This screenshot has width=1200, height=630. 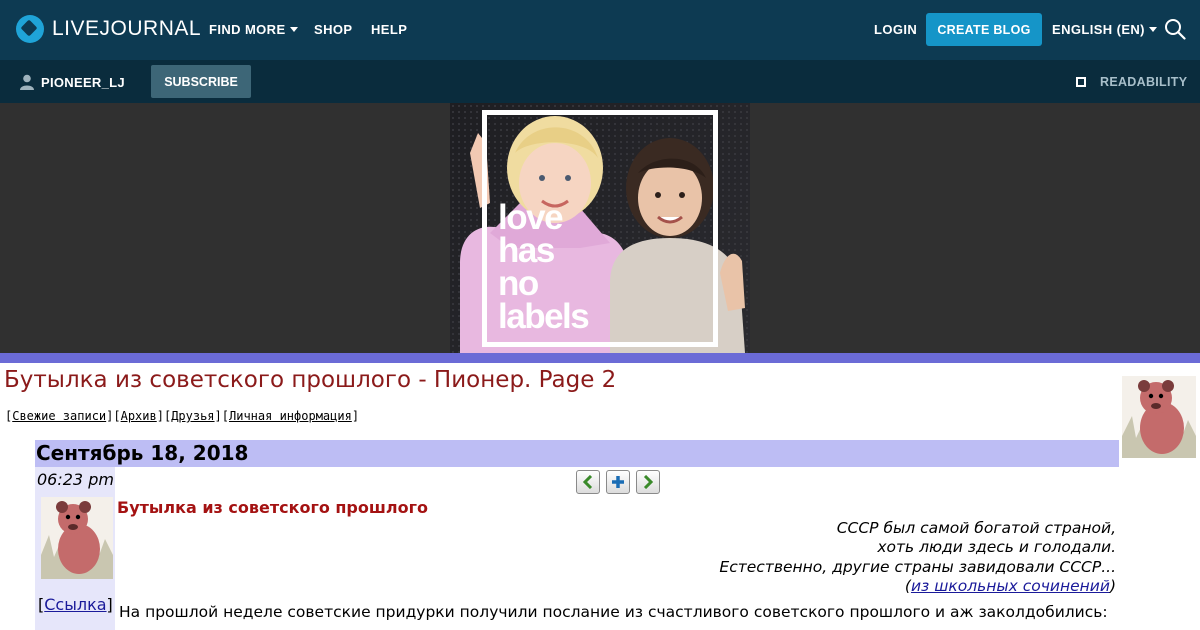 I want to click on journal-user: PIONEER_LJ, so click(x=72, y=82).